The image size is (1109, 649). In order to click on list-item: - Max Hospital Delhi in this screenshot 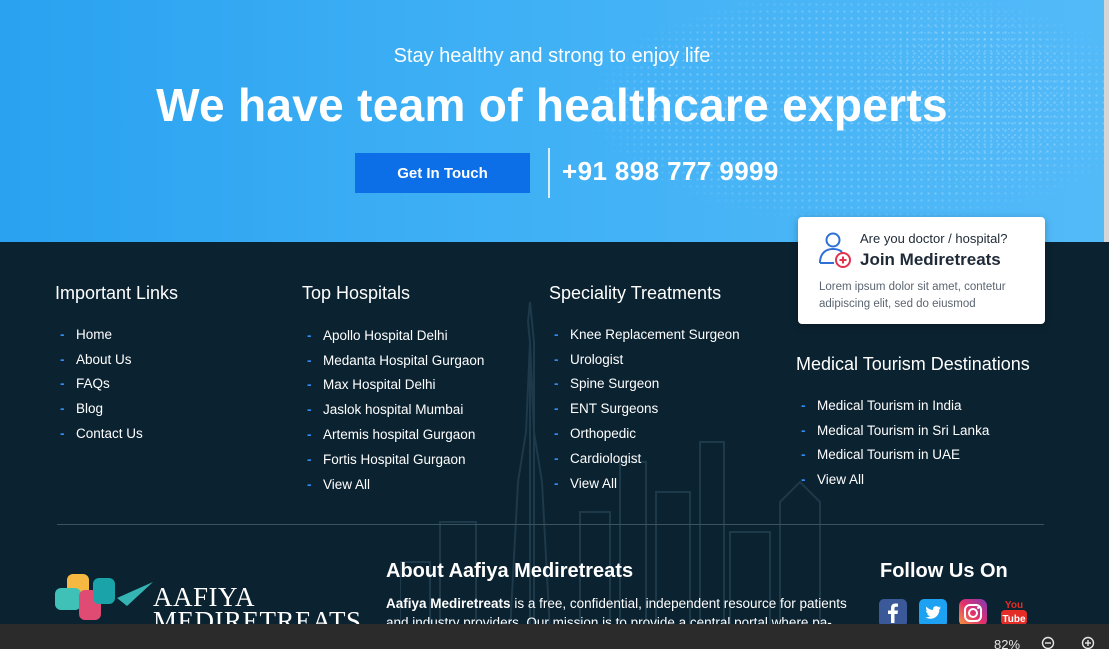, I will do `click(393, 385)`.